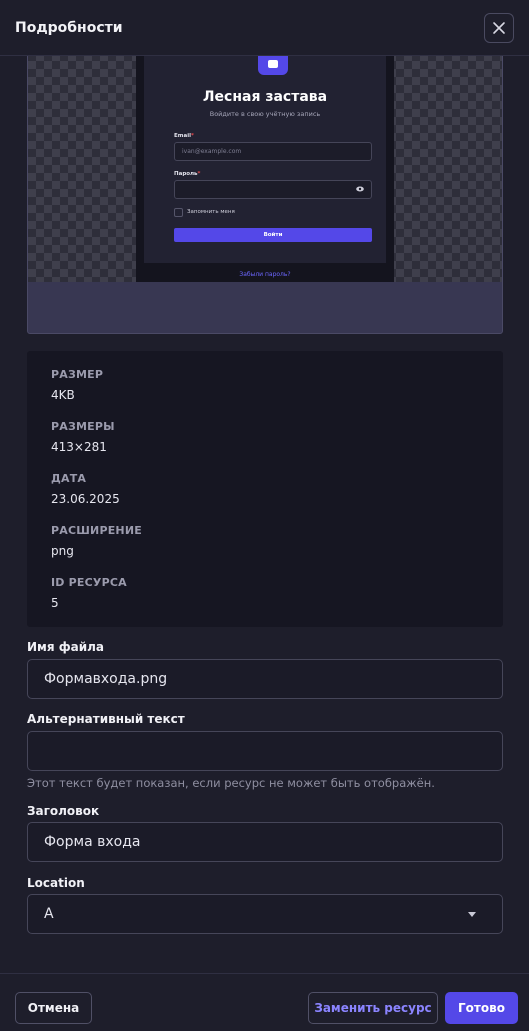 The width and height of the screenshot is (529, 1031). I want to click on meta-extension: РАСШИРЕНИЕ png, so click(96, 541).